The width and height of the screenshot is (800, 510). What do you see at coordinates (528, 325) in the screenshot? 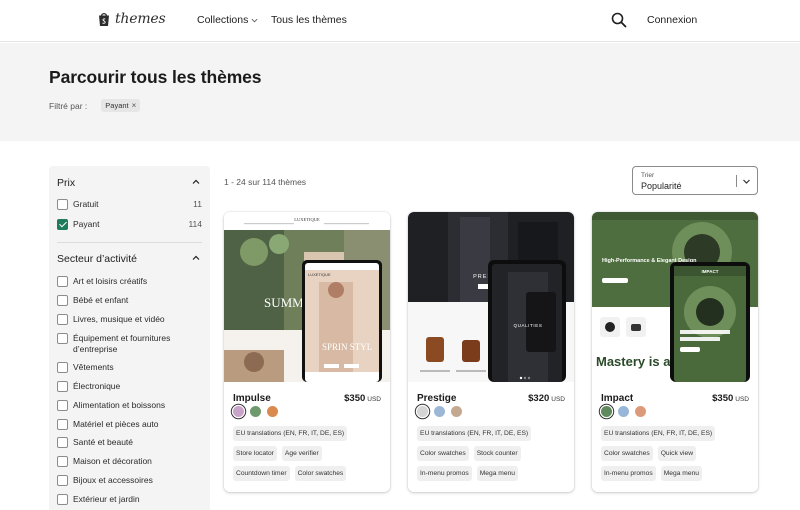
I see `preview-subtitle: QUALITIES` at bounding box center [528, 325].